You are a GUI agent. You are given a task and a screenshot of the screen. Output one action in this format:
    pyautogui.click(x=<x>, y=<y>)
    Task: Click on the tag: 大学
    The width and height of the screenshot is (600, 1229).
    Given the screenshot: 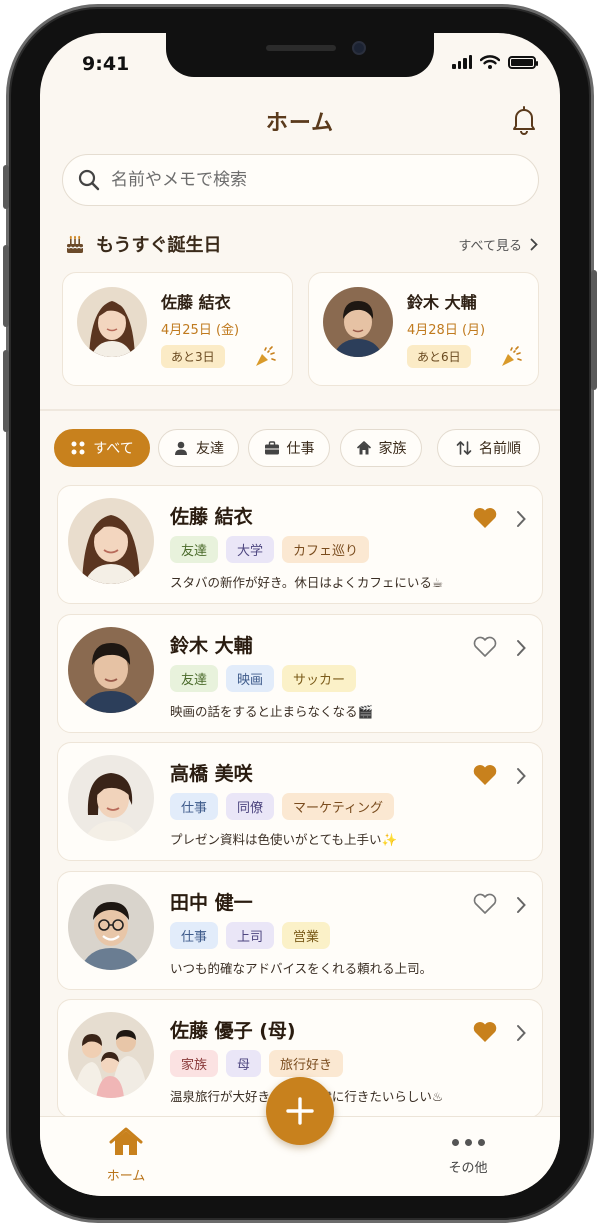 What is the action you would take?
    pyautogui.click(x=250, y=549)
    